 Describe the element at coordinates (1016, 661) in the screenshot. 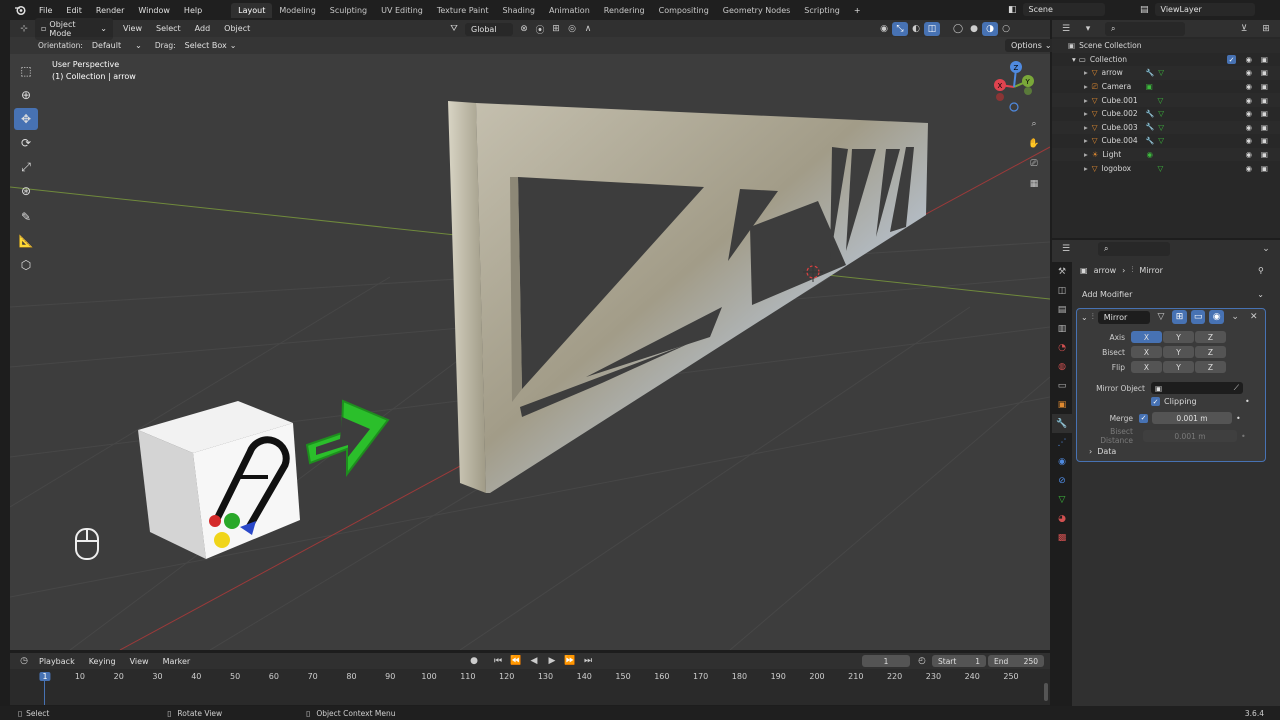

I see `end-frame-field: End 250` at that location.